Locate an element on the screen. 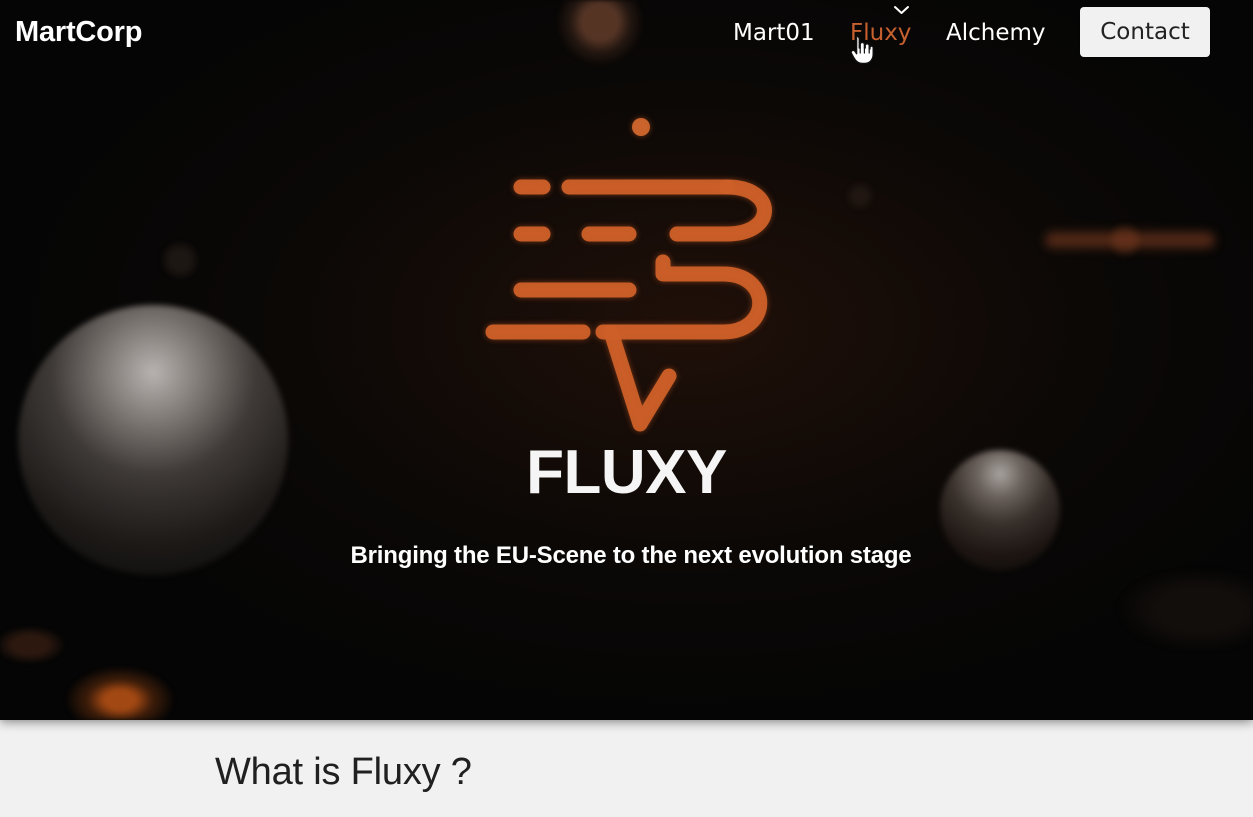 Image resolution: width=1253 pixels, height=817 pixels. hand-cursor-icon is located at coordinates (862, 50).